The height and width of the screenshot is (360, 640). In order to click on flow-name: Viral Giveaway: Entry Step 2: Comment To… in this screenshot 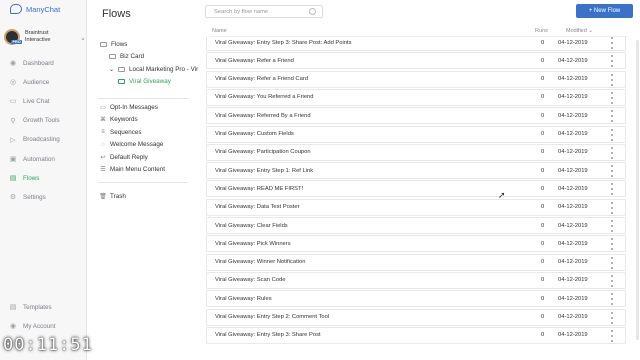, I will do `click(272, 317)`.